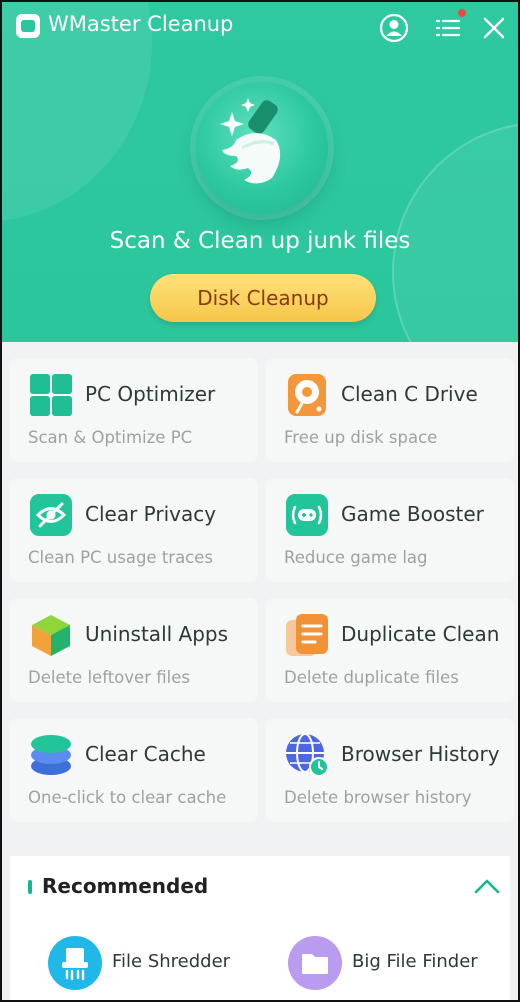 This screenshot has width=520, height=1002. I want to click on card-title: Clear Privacy, so click(151, 514).